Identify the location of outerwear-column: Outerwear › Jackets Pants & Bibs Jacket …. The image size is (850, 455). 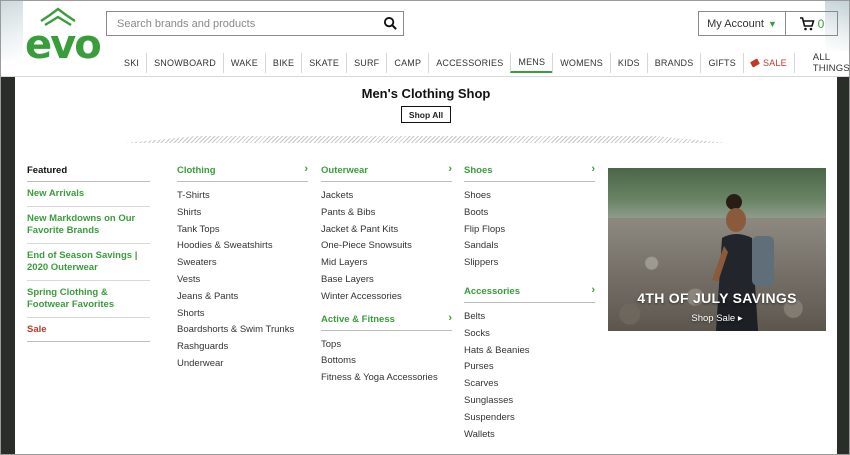
(386, 275).